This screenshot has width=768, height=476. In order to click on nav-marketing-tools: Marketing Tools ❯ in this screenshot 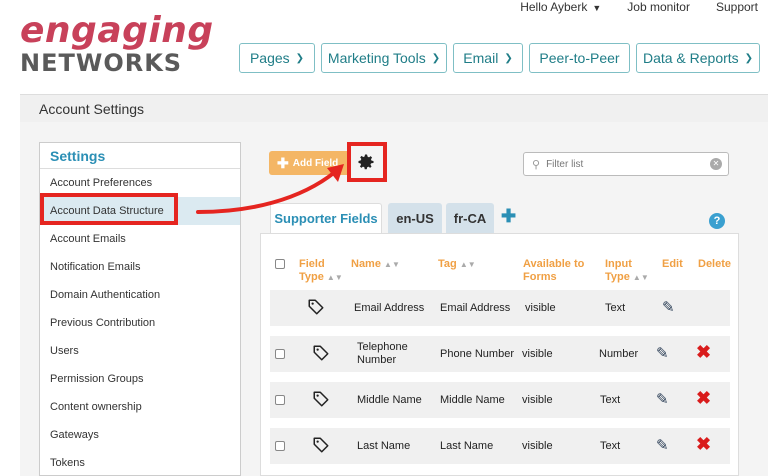, I will do `click(384, 58)`.